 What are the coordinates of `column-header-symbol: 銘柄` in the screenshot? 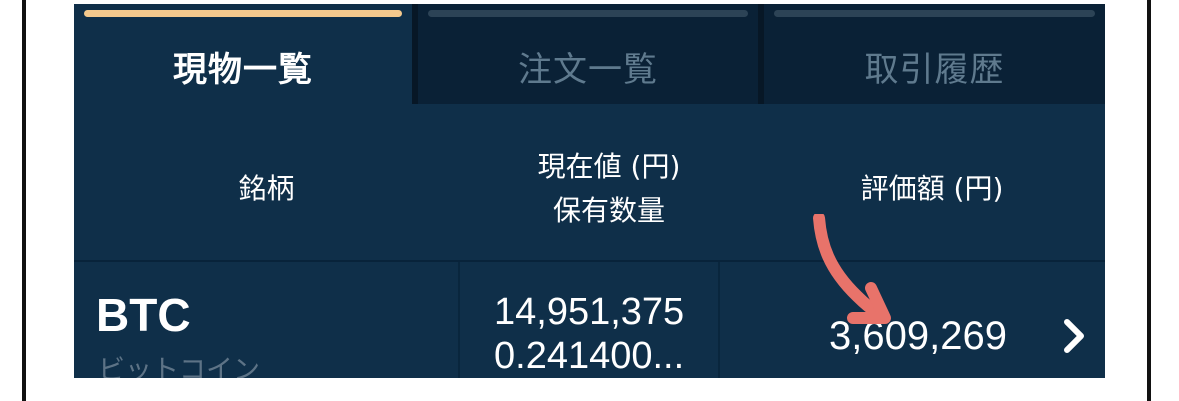 It's located at (266, 188).